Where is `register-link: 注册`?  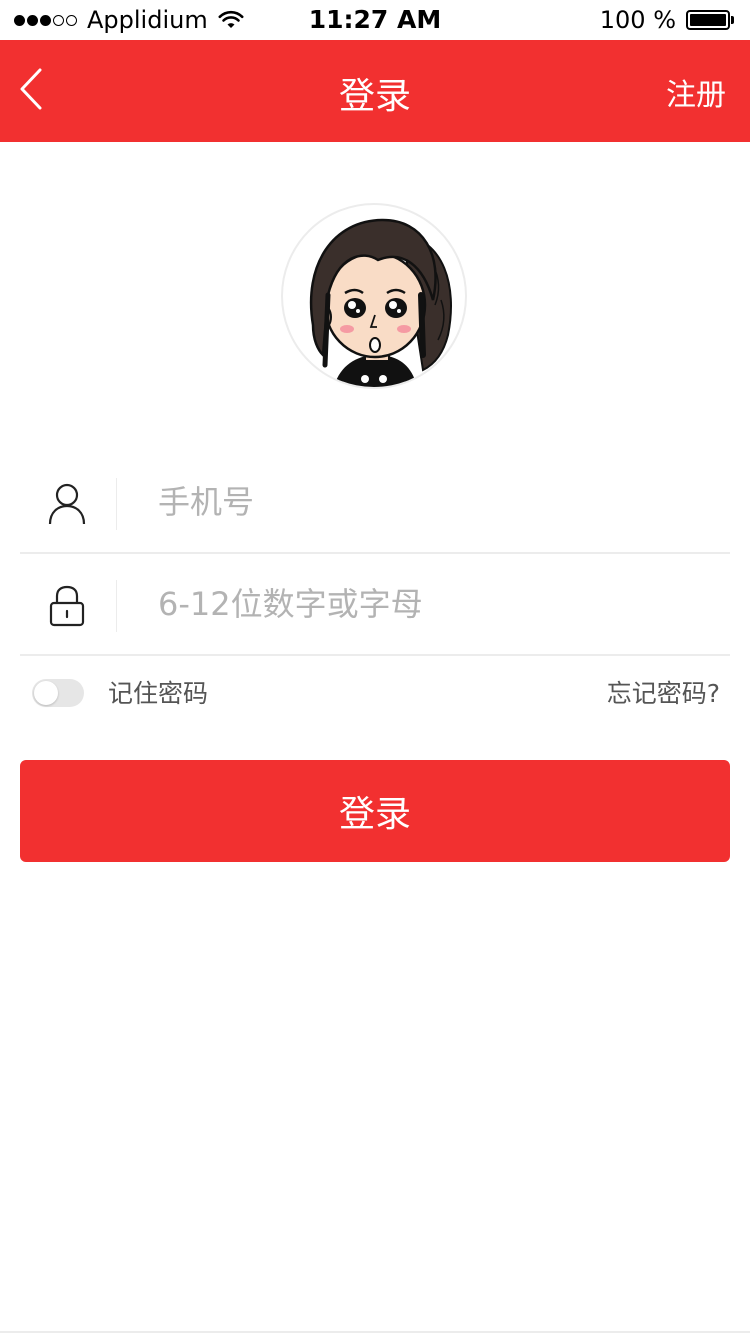 register-link: 注册 is located at coordinates (696, 92).